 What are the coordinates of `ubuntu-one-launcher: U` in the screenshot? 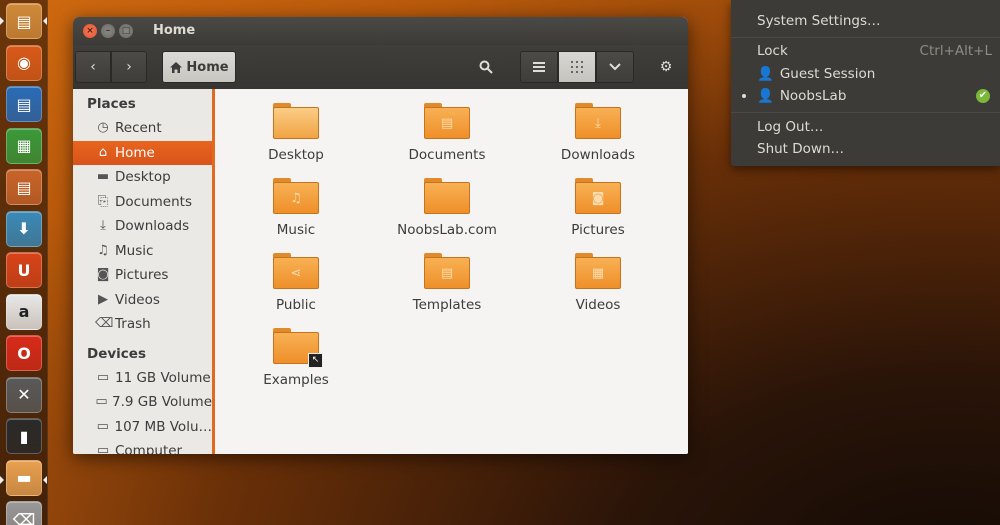 It's located at (24, 270).